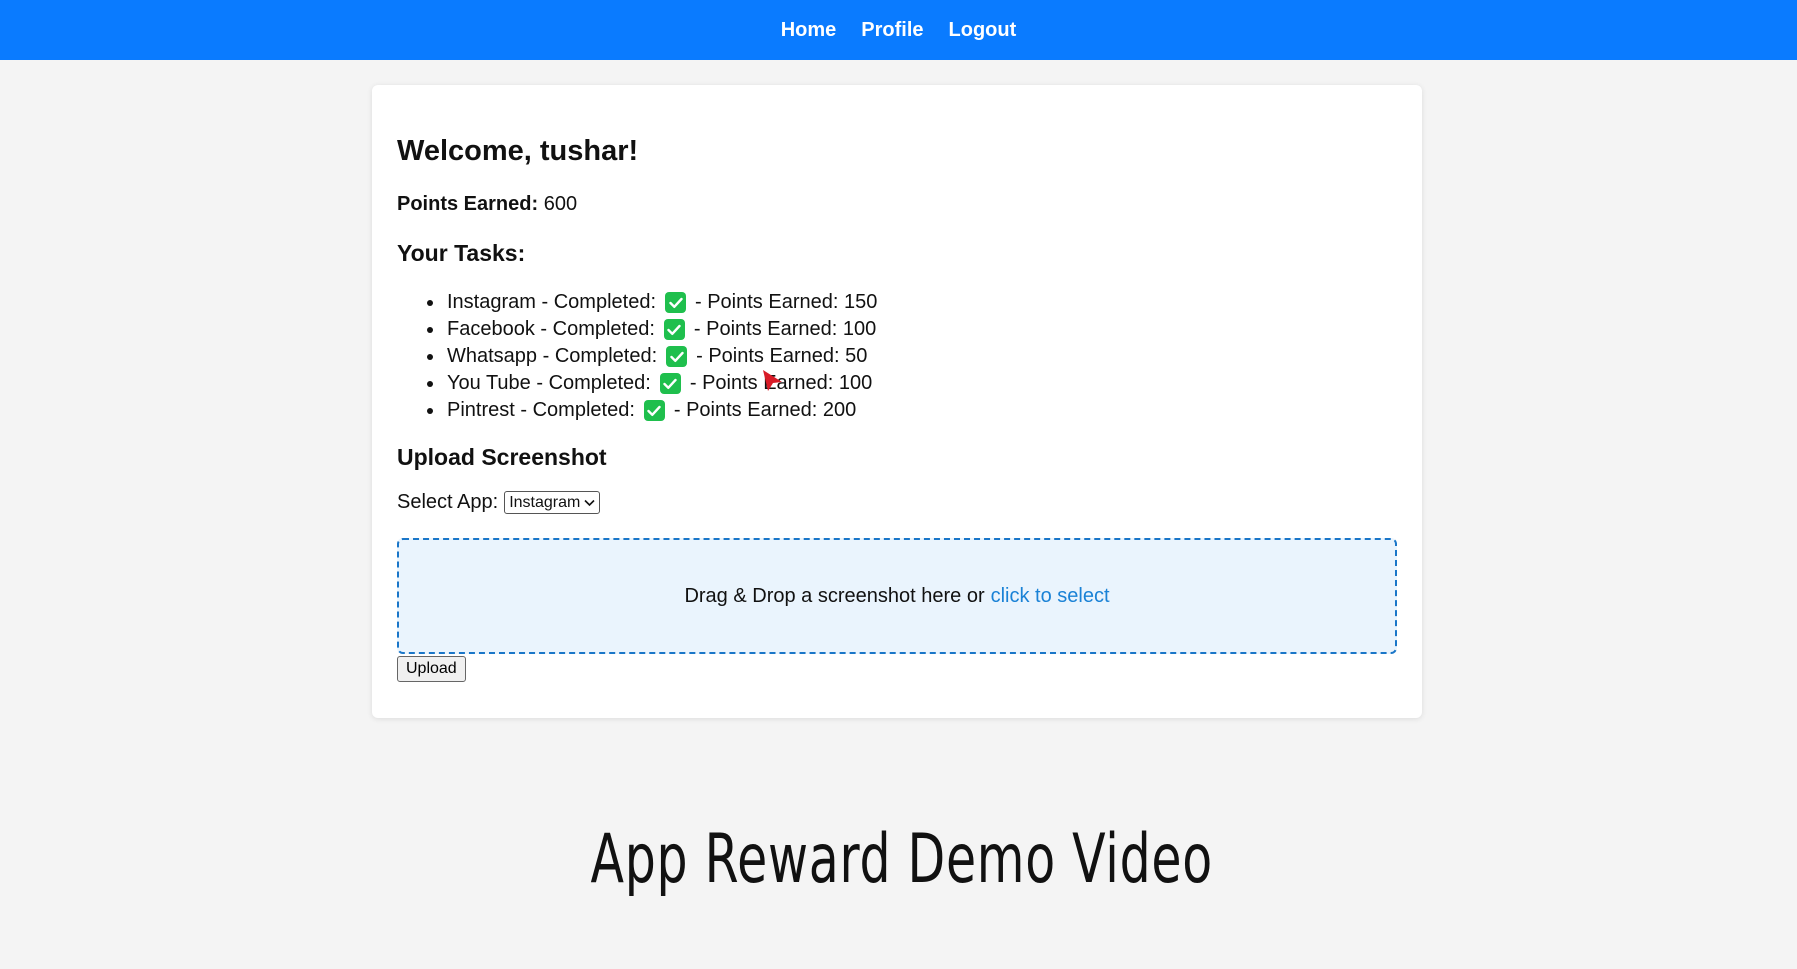  Describe the element at coordinates (431, 669) in the screenshot. I see `upload-button: Upload` at that location.